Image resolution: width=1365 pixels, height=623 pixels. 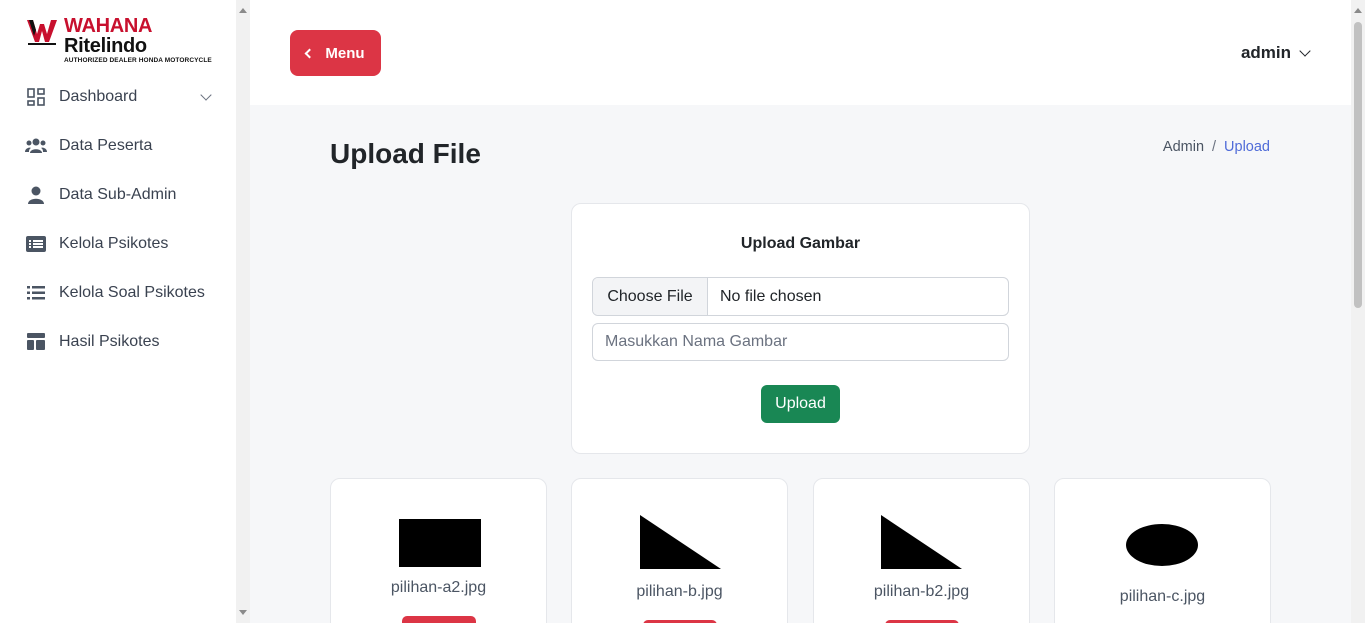 I want to click on top-header: Menu admin, so click(x=800, y=52).